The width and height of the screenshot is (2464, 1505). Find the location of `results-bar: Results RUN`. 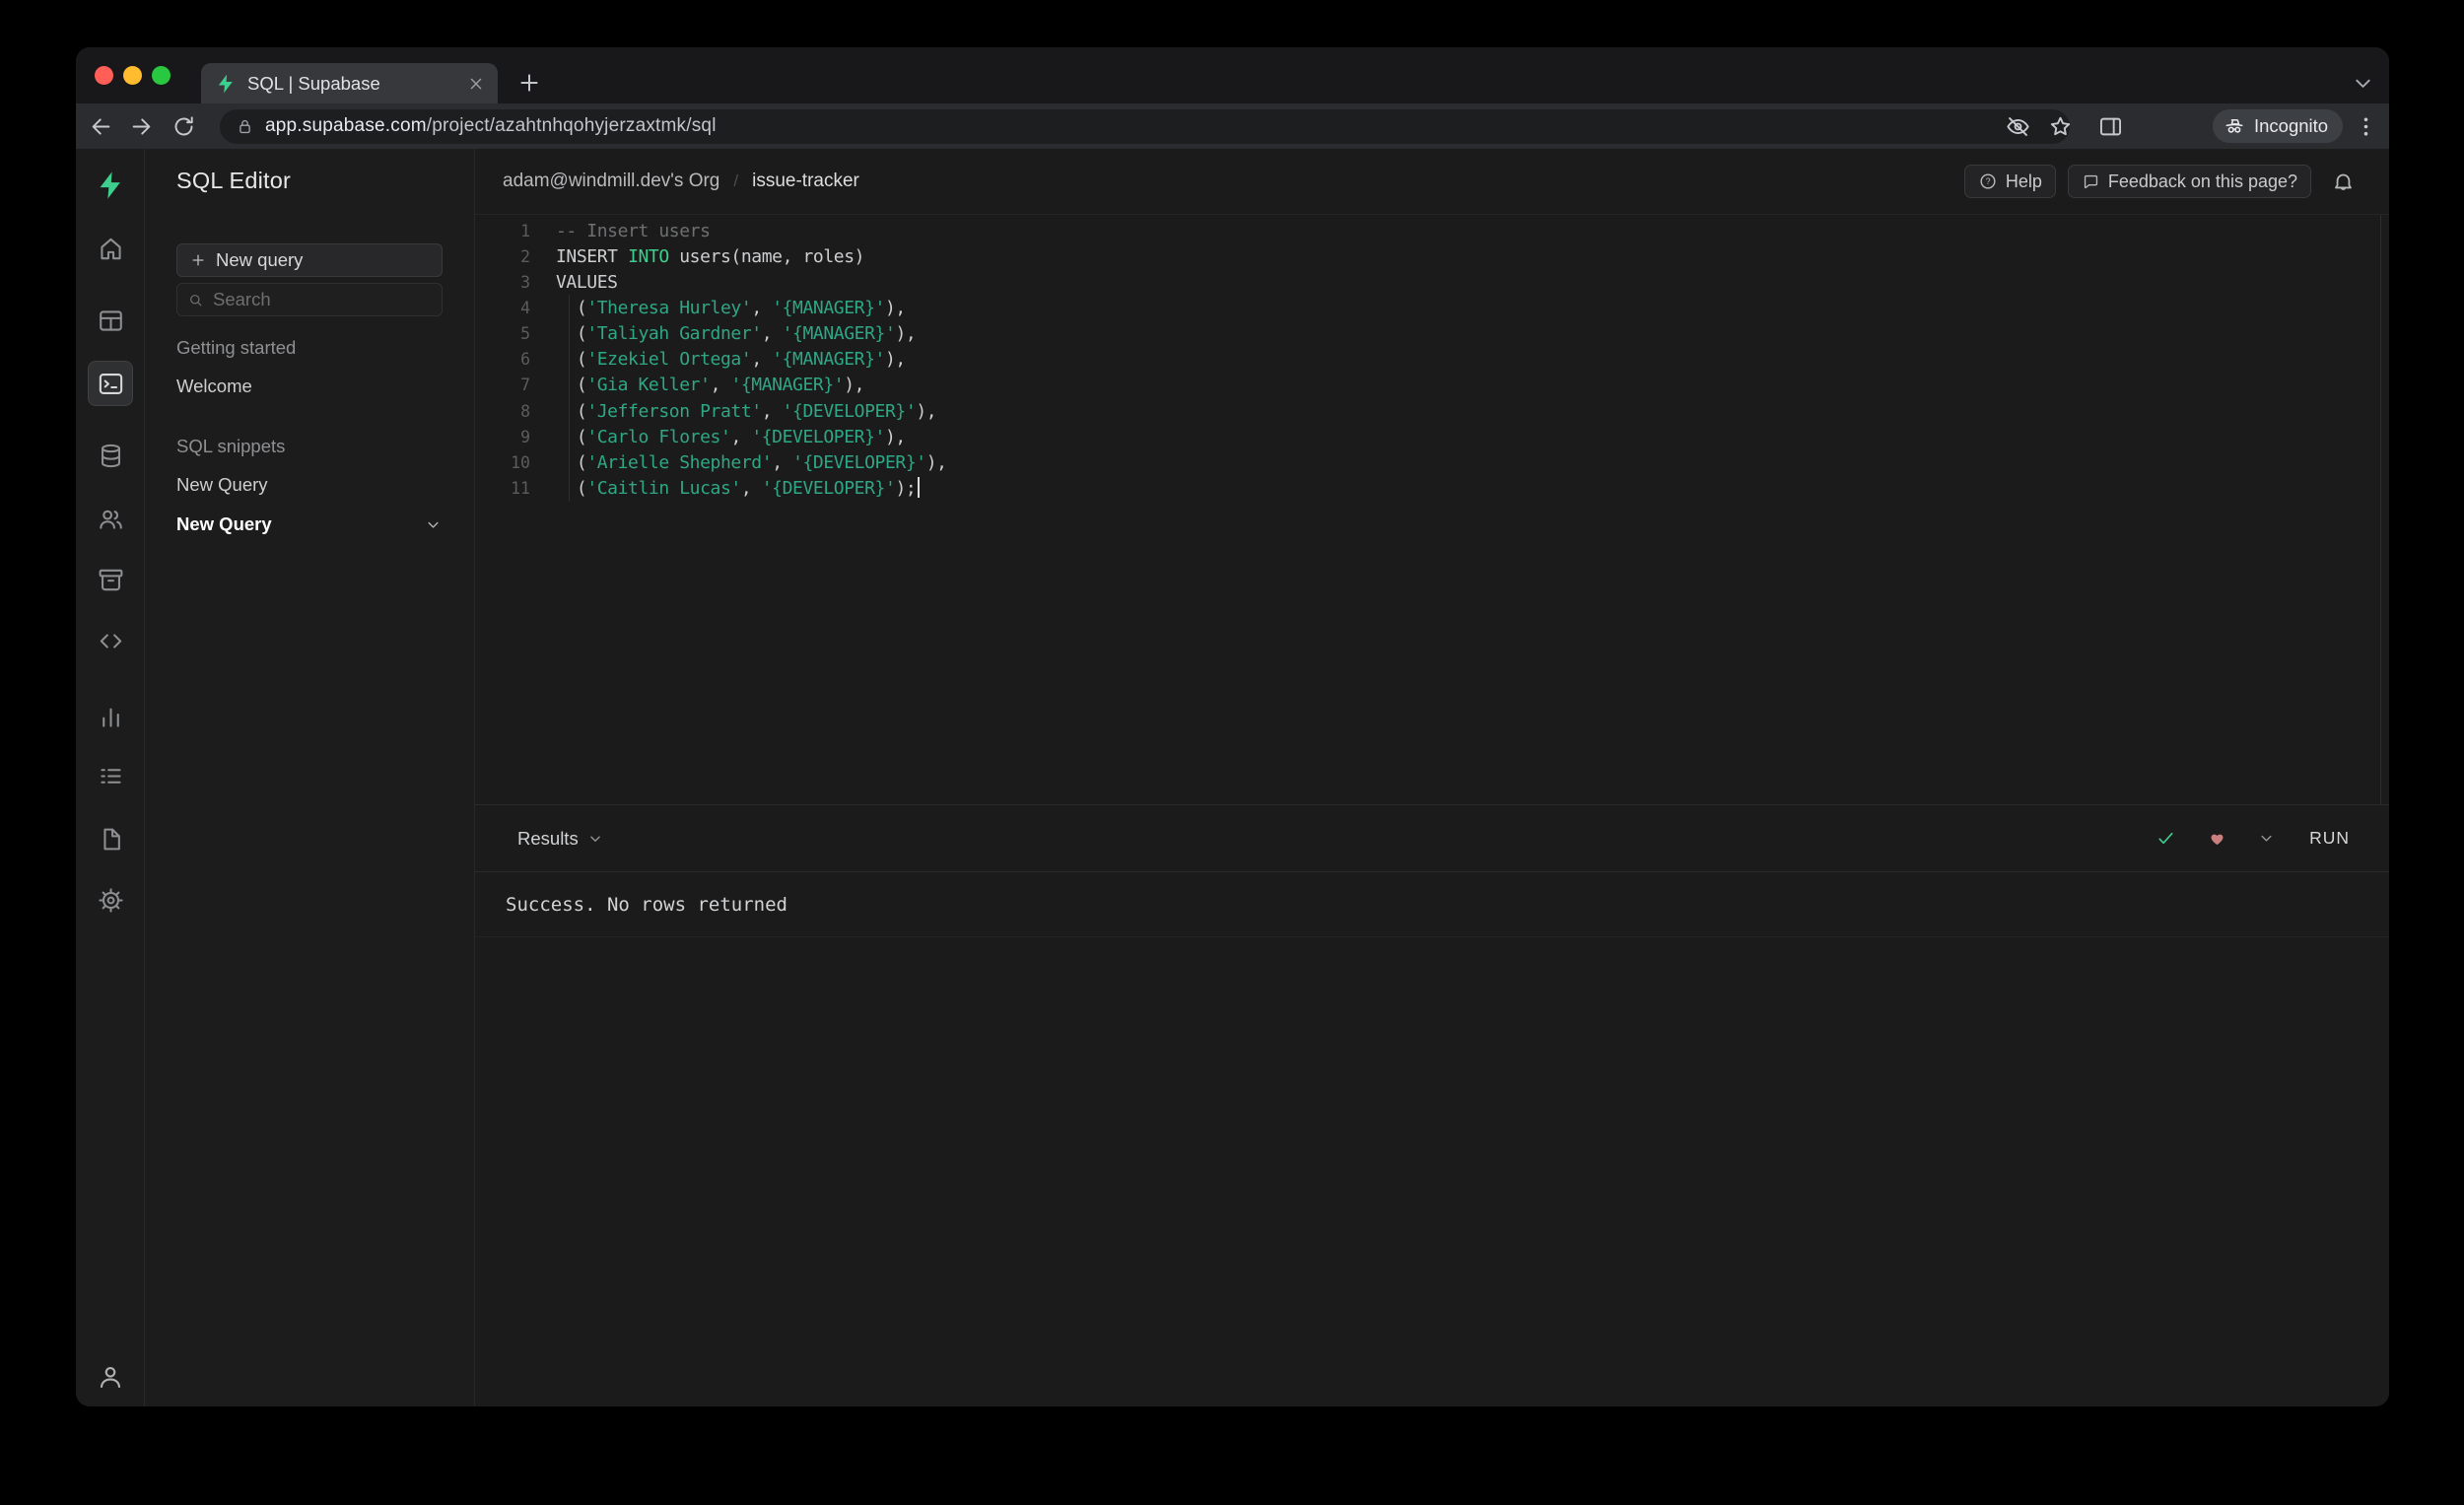

results-bar: Results RUN is located at coordinates (1432, 838).